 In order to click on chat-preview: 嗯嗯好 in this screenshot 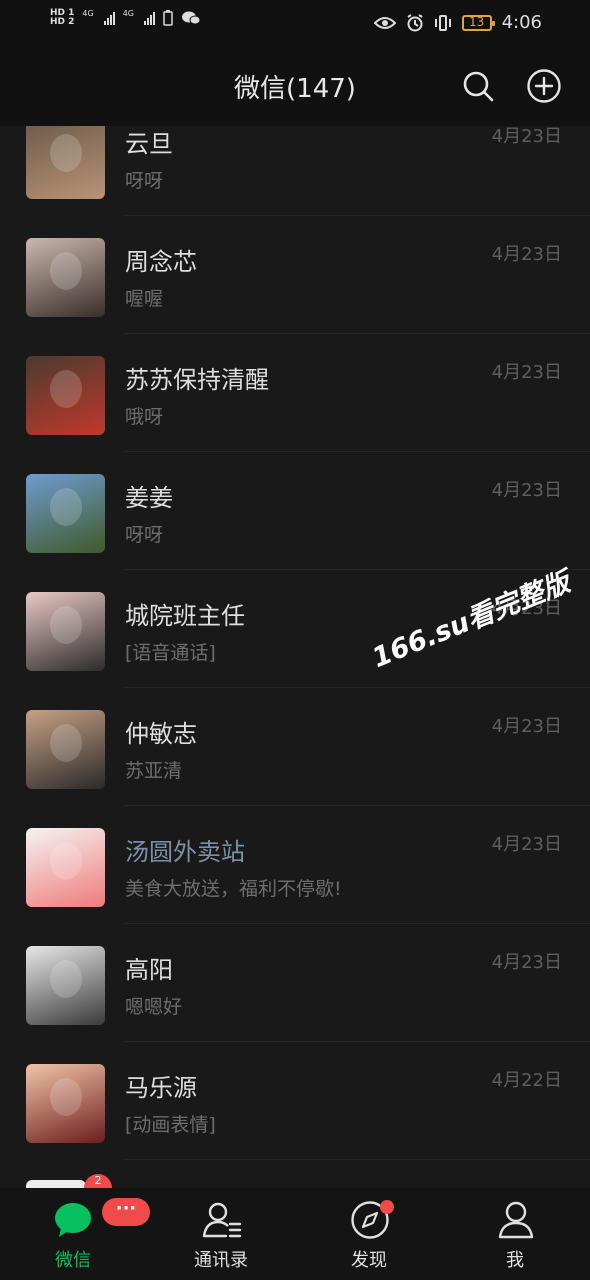, I will do `click(154, 1007)`.